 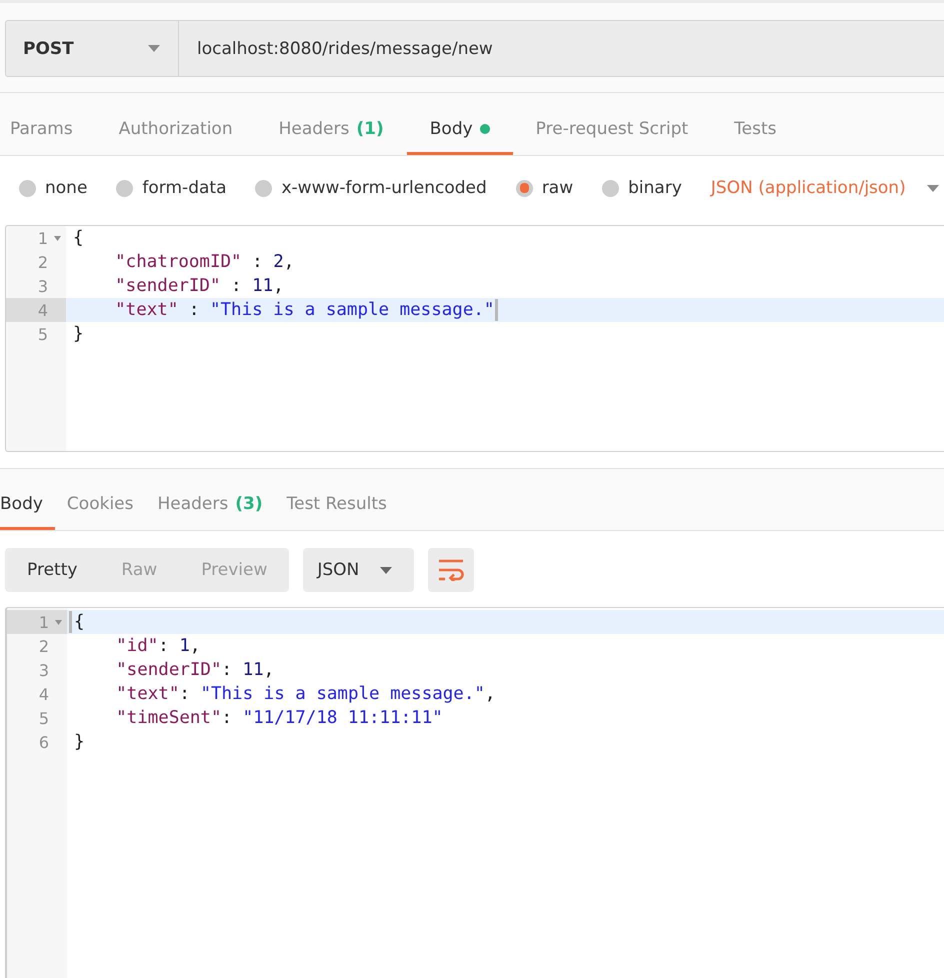 What do you see at coordinates (204, 262) in the screenshot?
I see `code-line: "chatroomID" : 2,` at bounding box center [204, 262].